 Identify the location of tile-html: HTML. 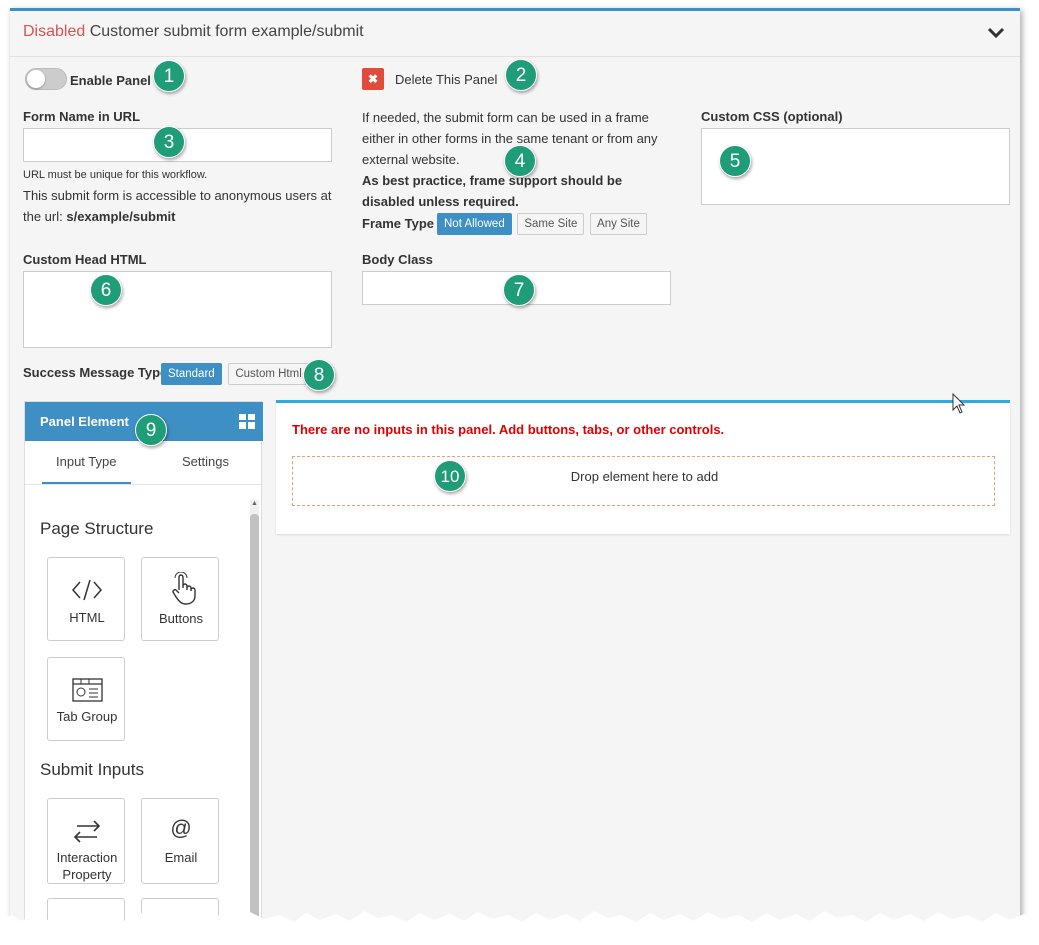
(86, 599).